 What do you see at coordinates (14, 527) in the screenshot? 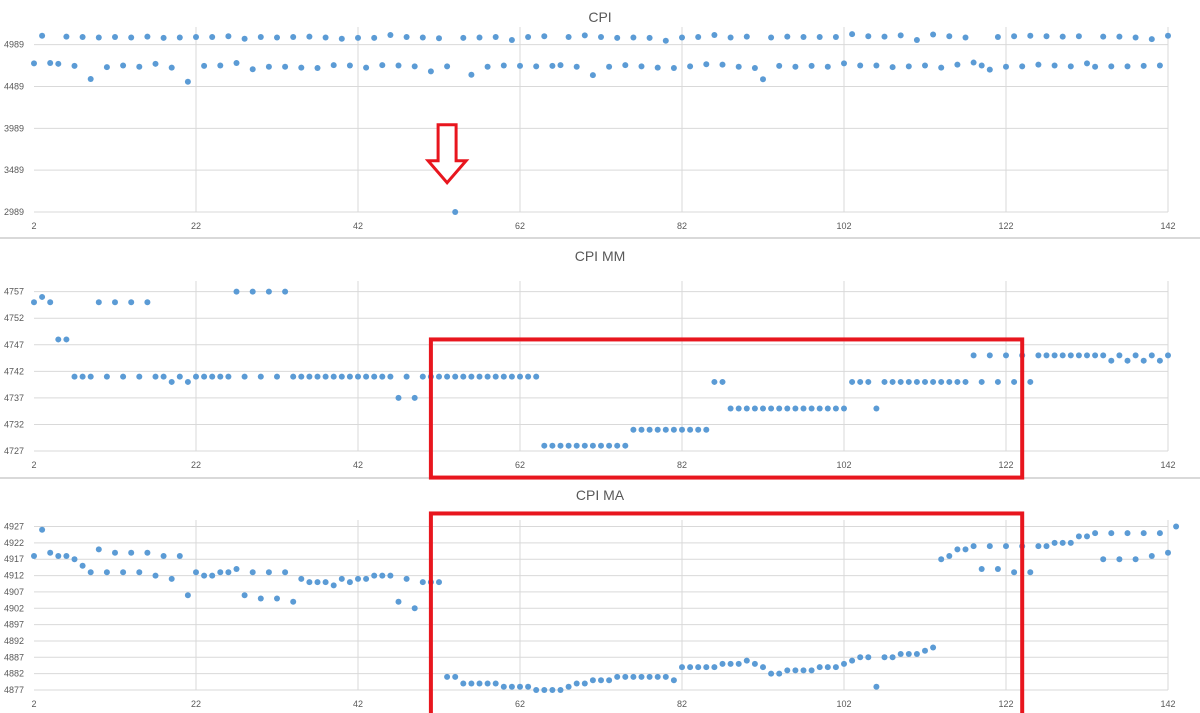
I see `y-tick-label: 4927` at bounding box center [14, 527].